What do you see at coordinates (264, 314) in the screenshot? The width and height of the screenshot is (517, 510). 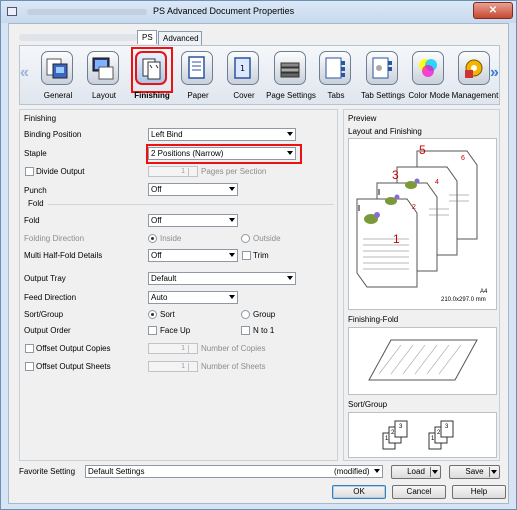 I see `group-label: Group` at bounding box center [264, 314].